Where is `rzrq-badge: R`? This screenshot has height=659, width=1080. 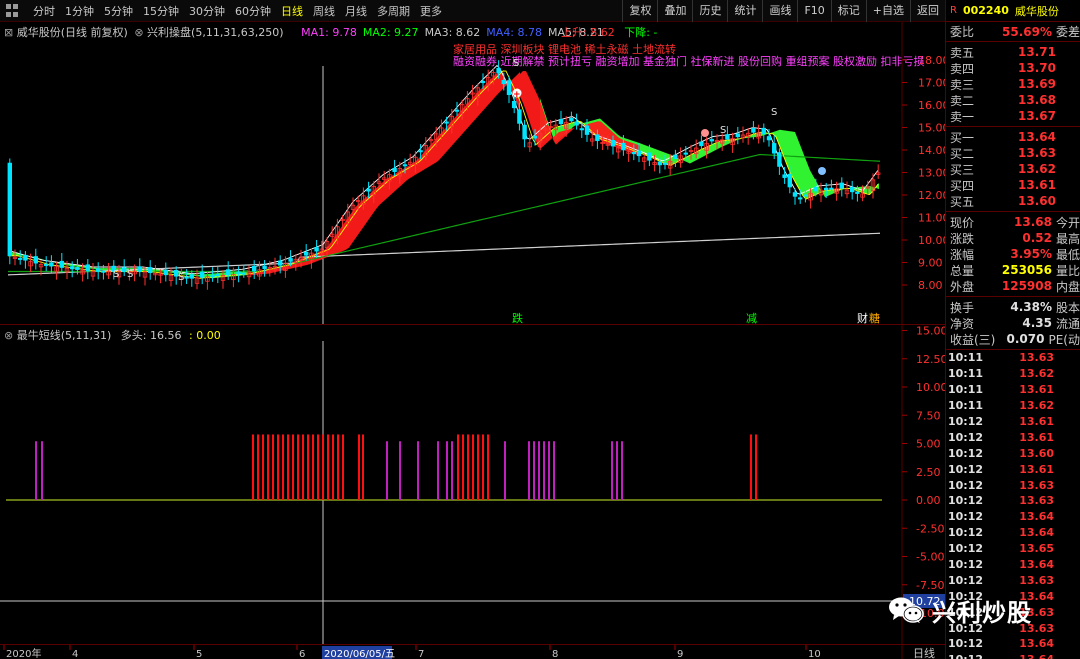 rzrq-badge: R is located at coordinates (953, 10).